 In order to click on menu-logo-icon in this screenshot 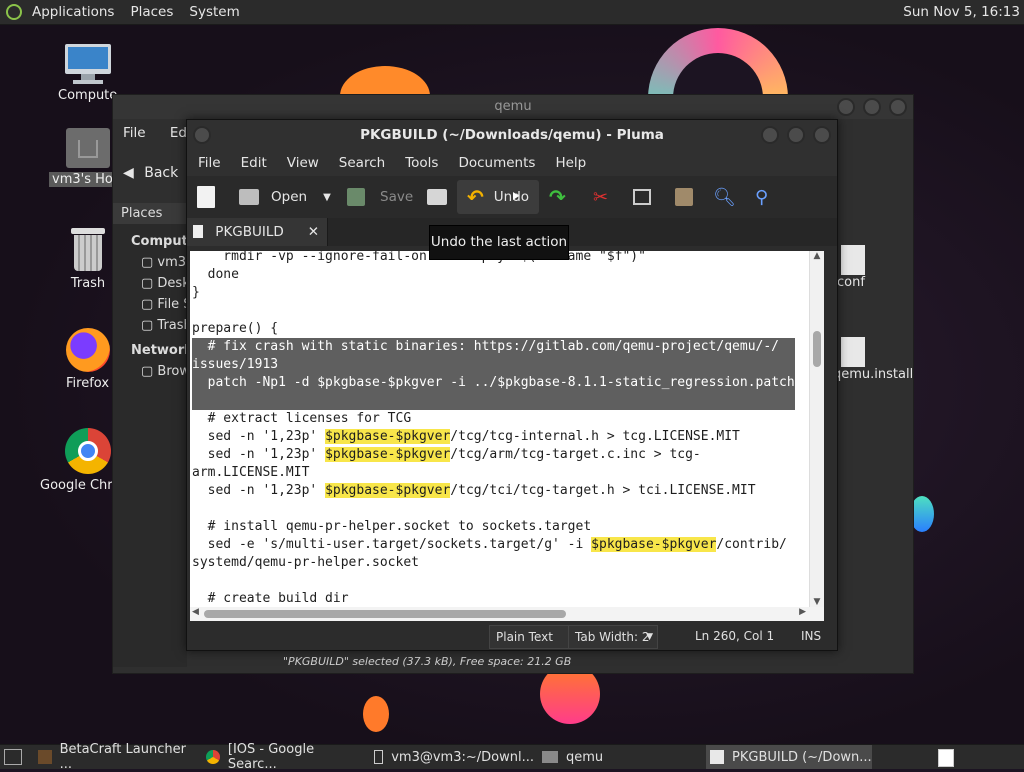, I will do `click(14, 12)`.